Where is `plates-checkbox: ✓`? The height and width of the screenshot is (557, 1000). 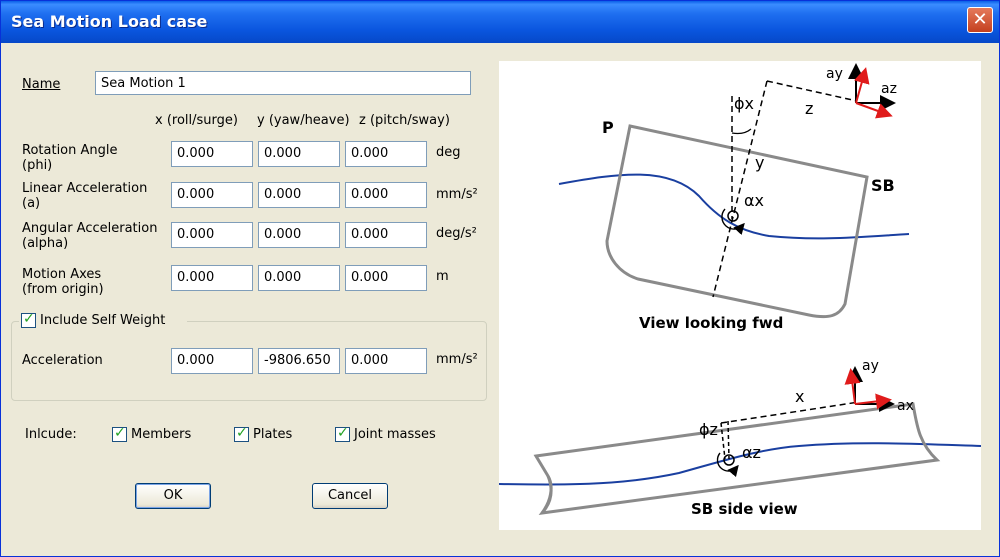
plates-checkbox: ✓ is located at coordinates (241, 433).